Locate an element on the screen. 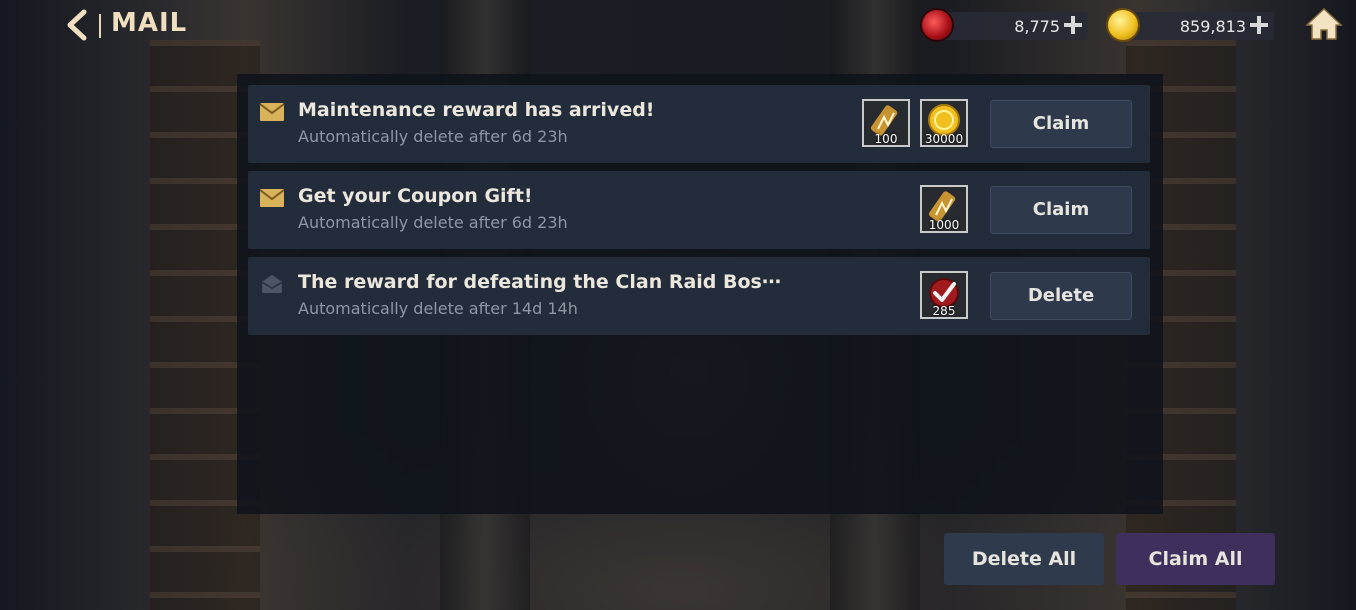  opened-envelope-icon is located at coordinates (272, 284).